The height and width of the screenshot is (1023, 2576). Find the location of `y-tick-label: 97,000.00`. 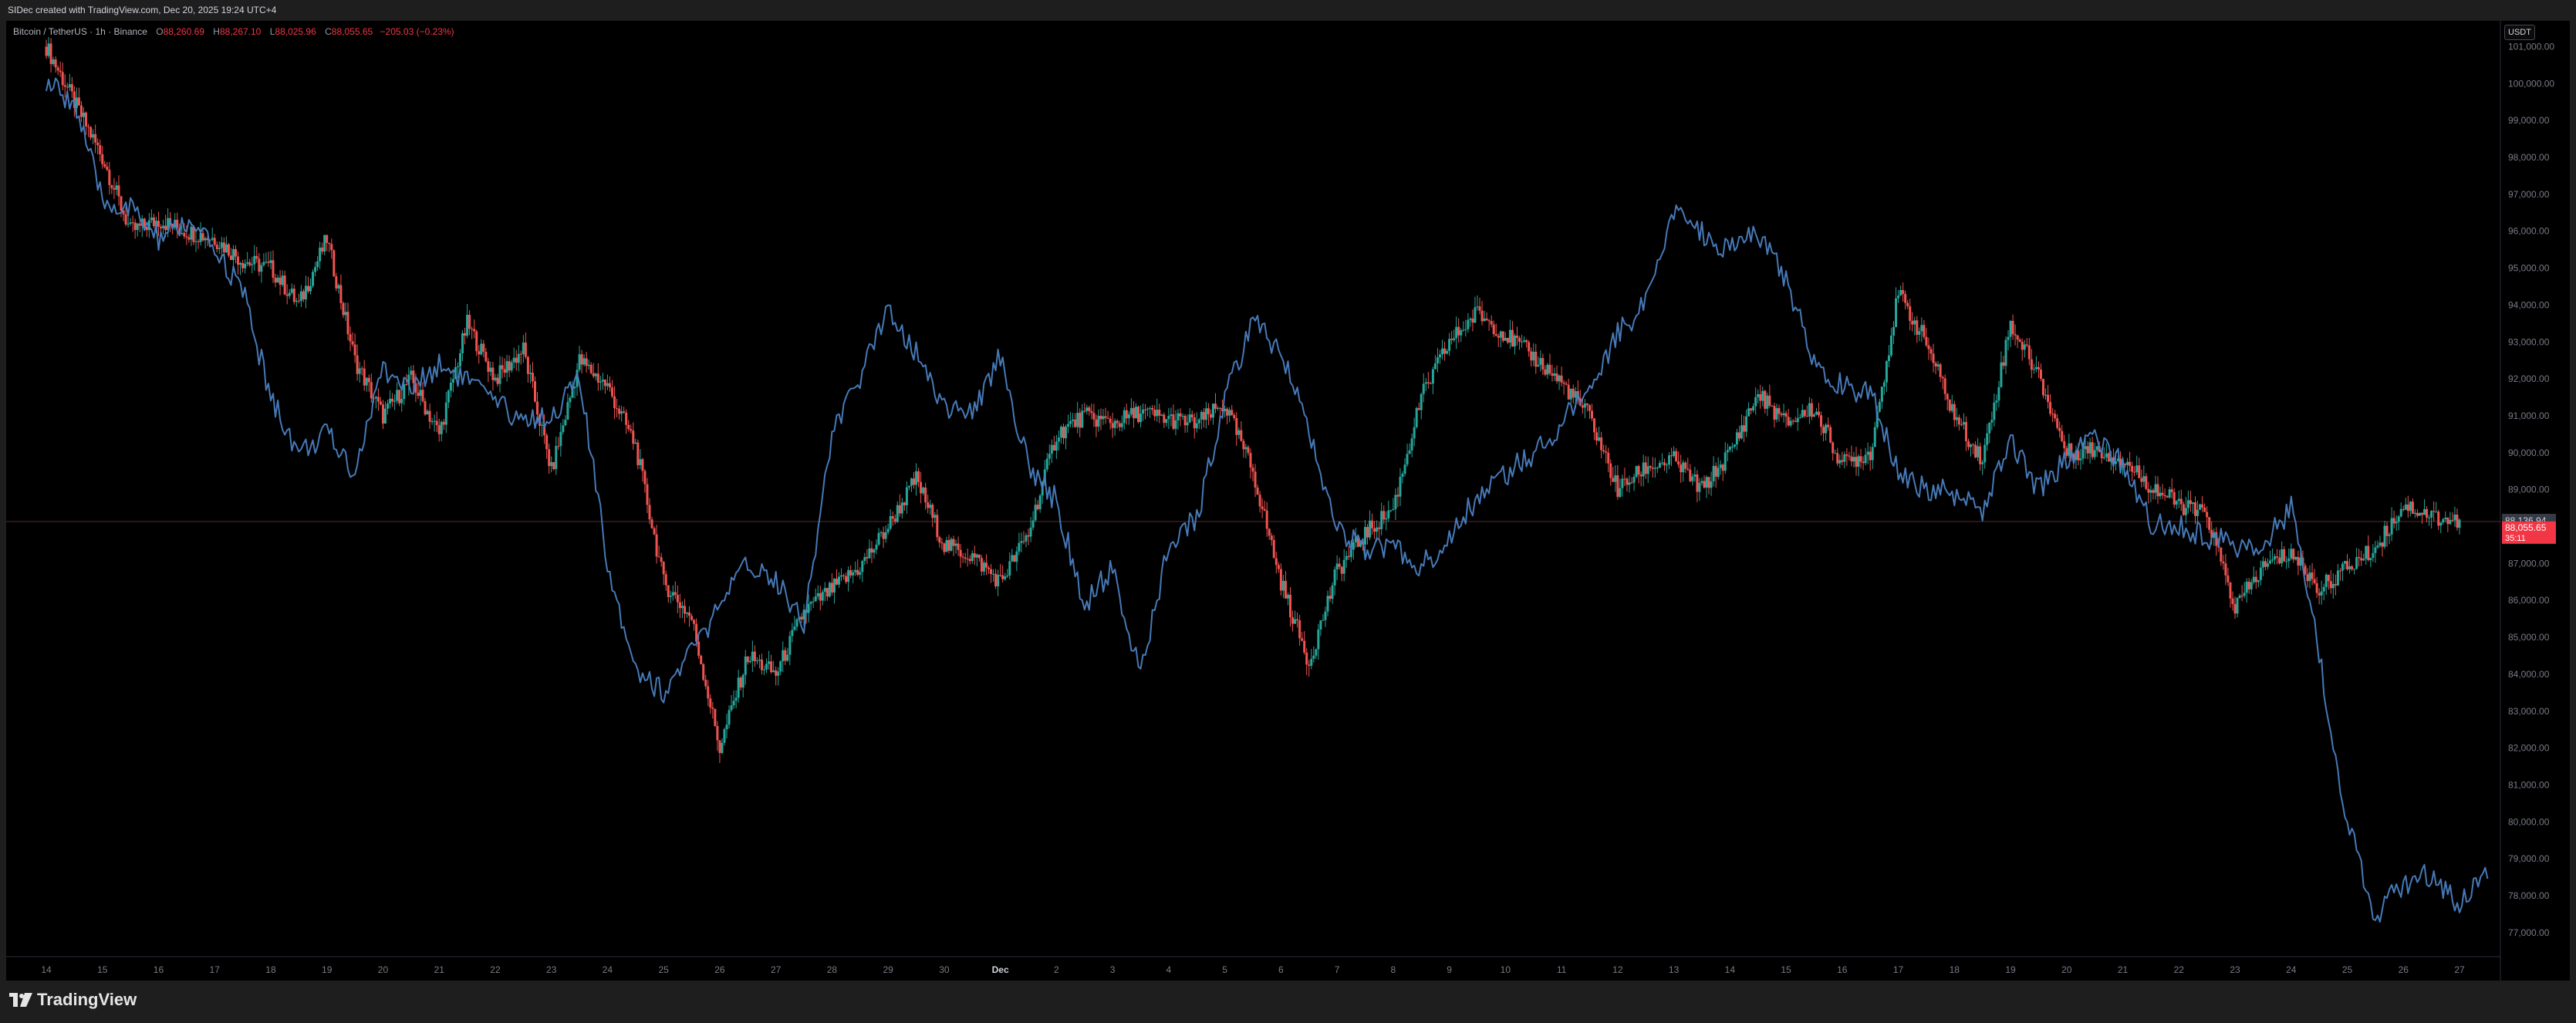

y-tick-label: 97,000.00 is located at coordinates (2529, 194).